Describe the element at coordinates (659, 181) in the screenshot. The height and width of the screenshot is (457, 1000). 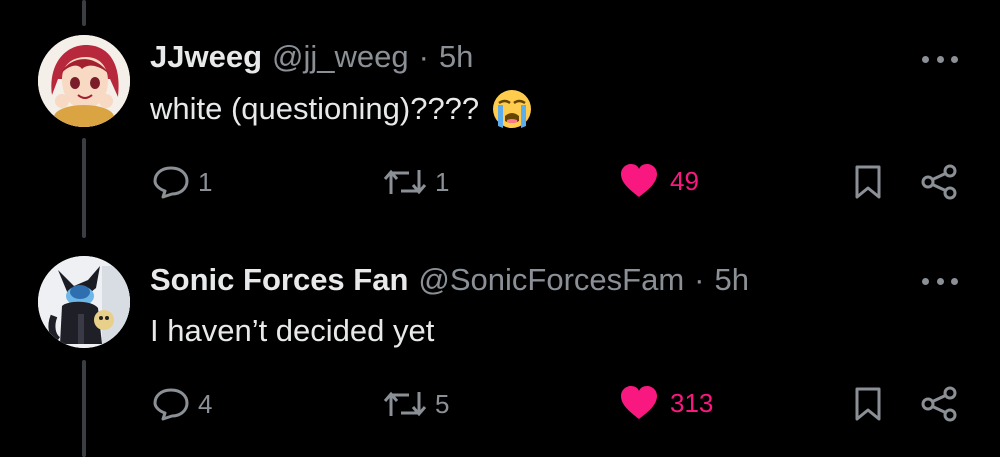
I see `like-button: 49` at that location.